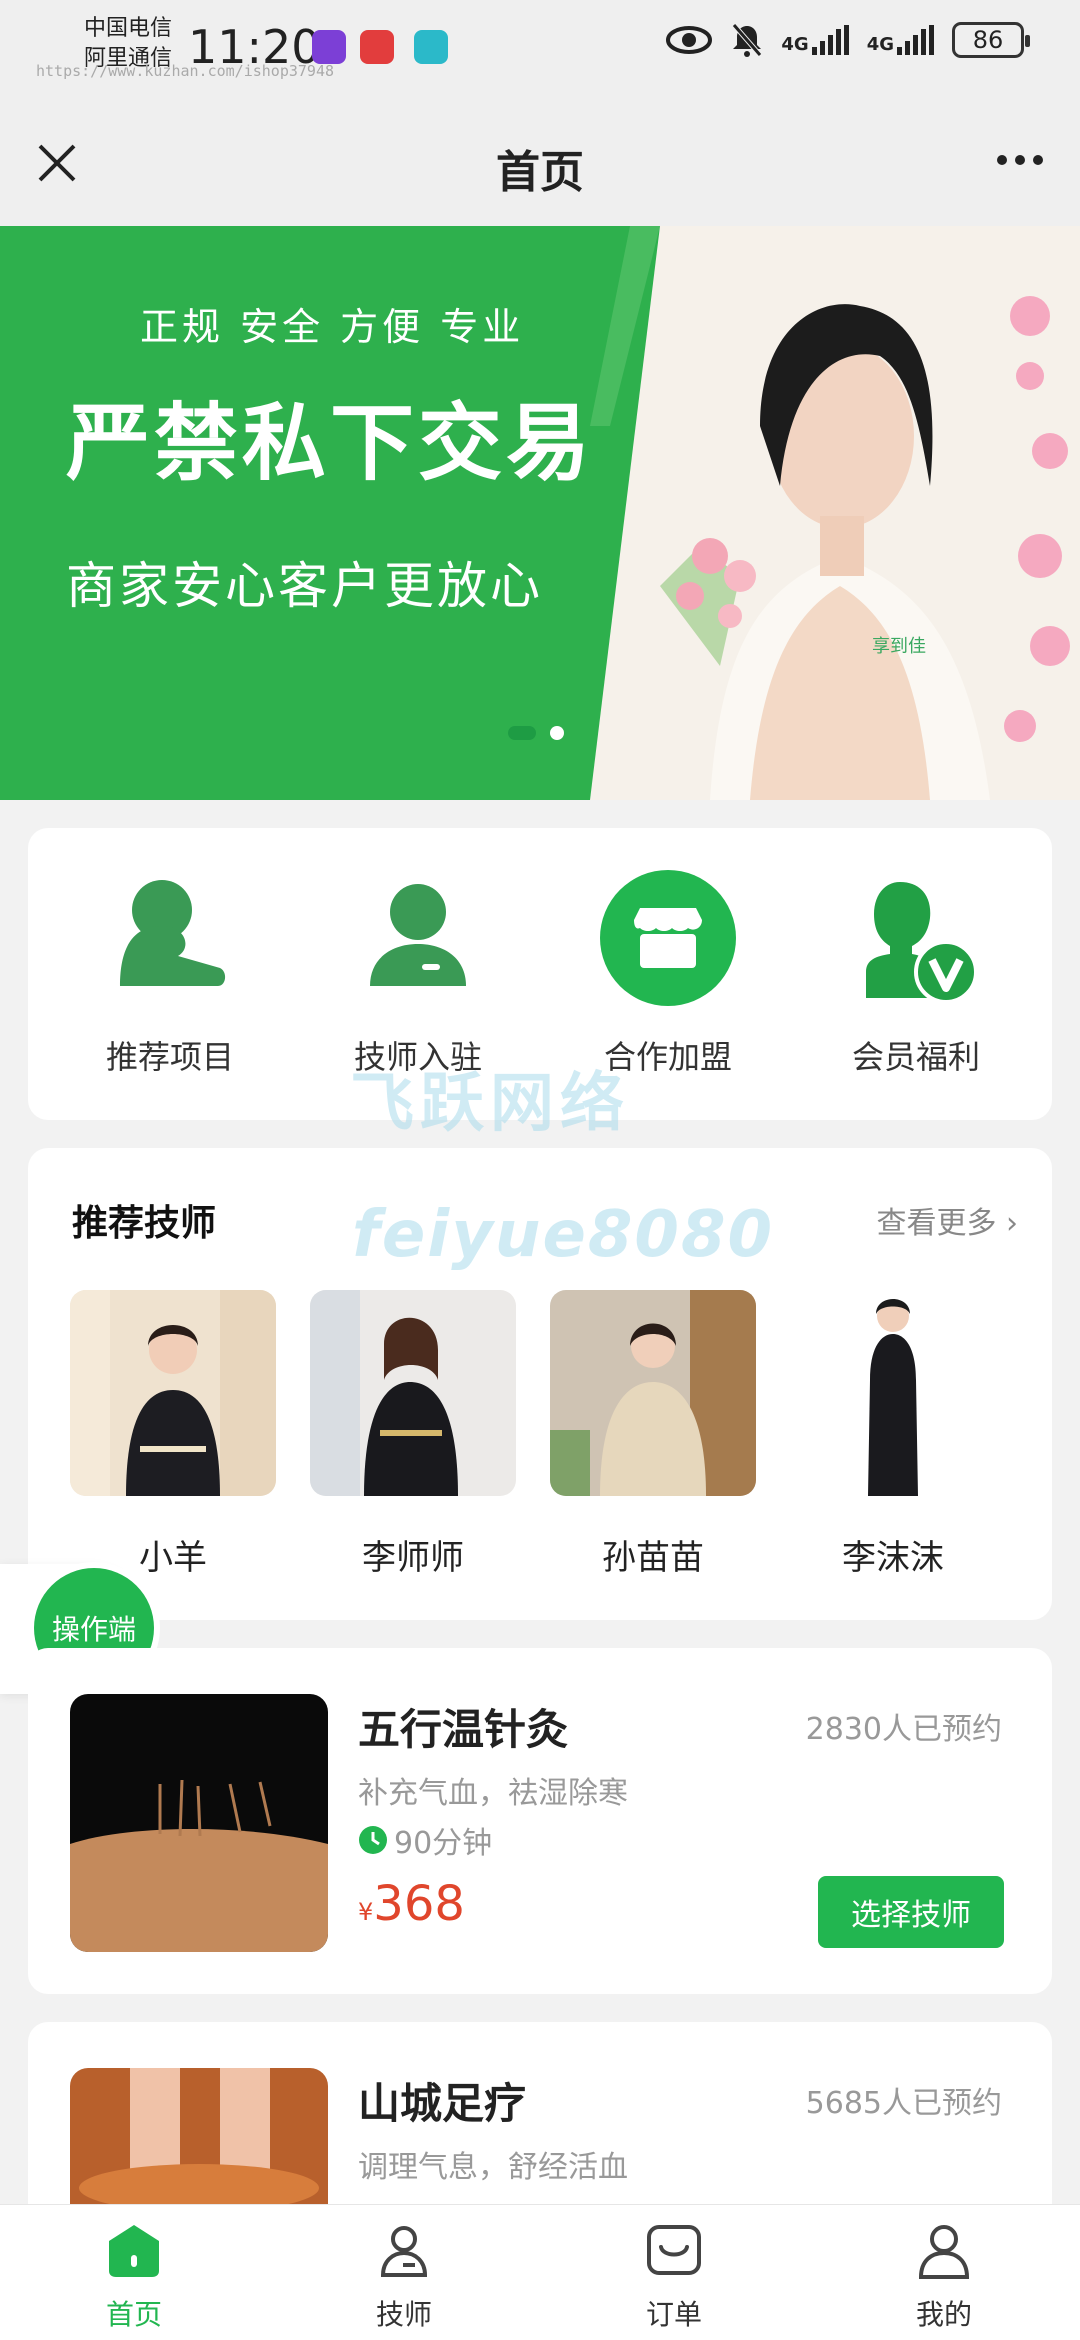 The image size is (1080, 2340). I want to click on see-more-link: 查看更多 ›, so click(947, 1220).